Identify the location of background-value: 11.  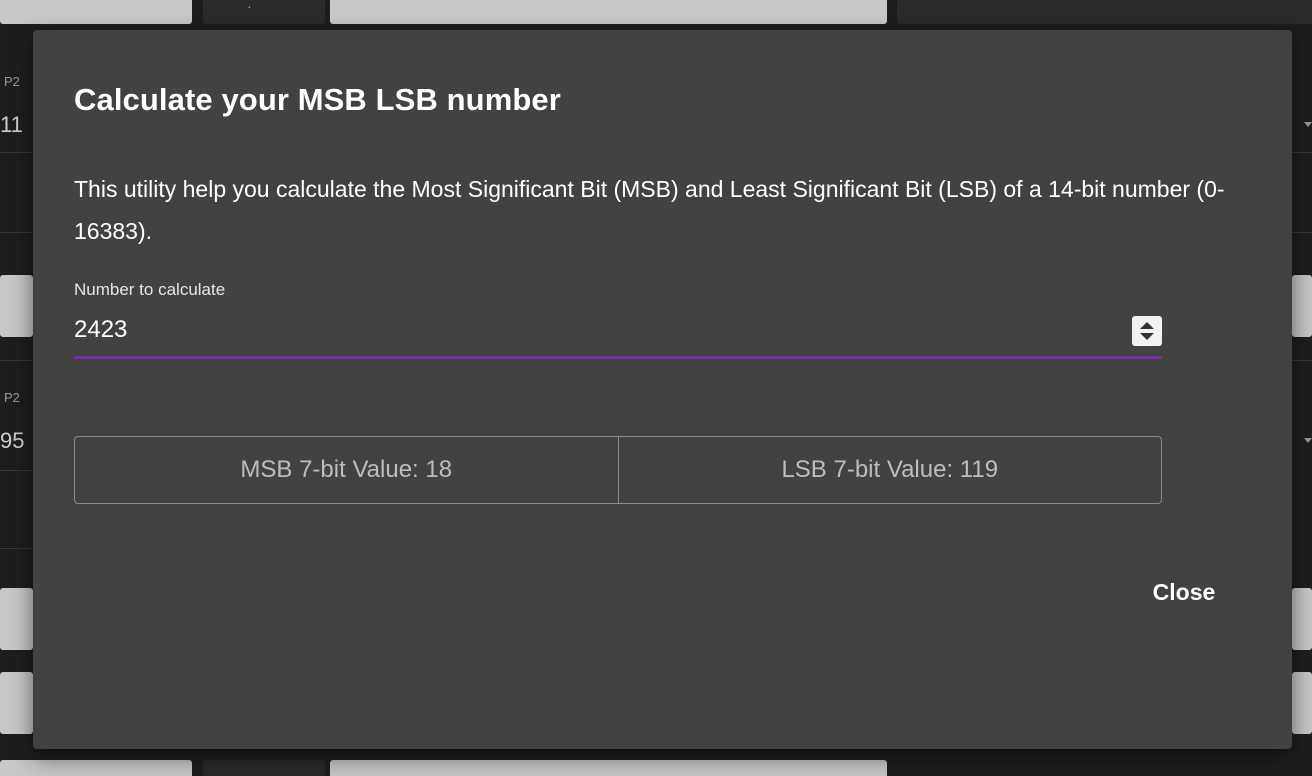
(11, 124).